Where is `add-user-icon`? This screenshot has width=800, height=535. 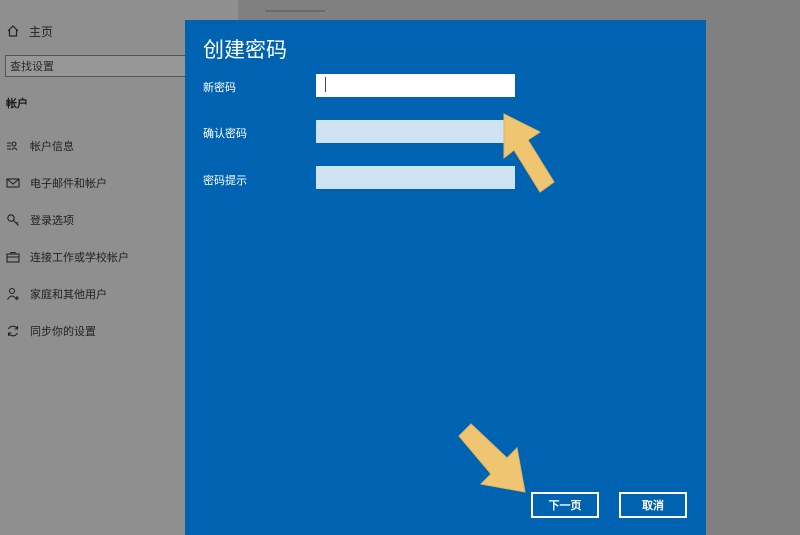
add-user-icon is located at coordinates (13, 294).